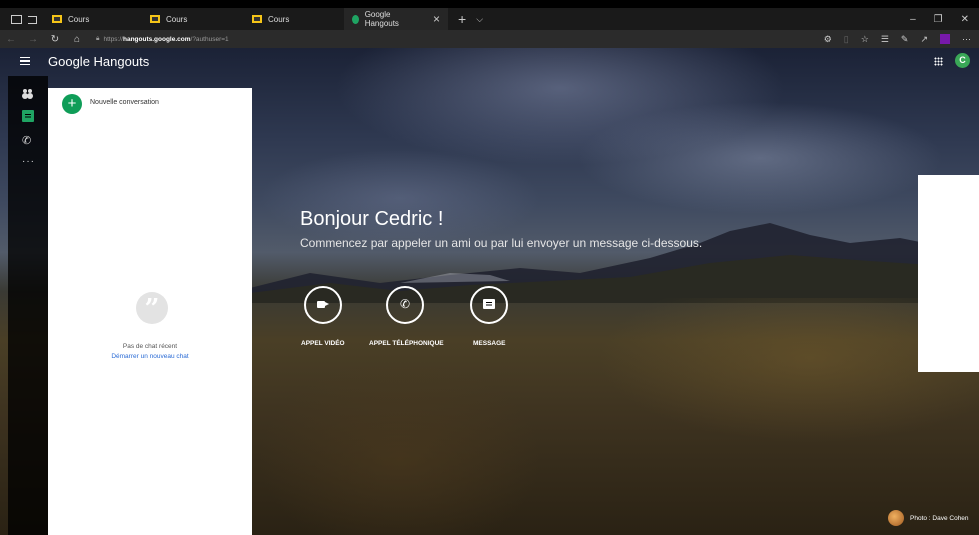  What do you see at coordinates (436, 19) in the screenshot?
I see `close-tab-icon: ×` at bounding box center [436, 19].